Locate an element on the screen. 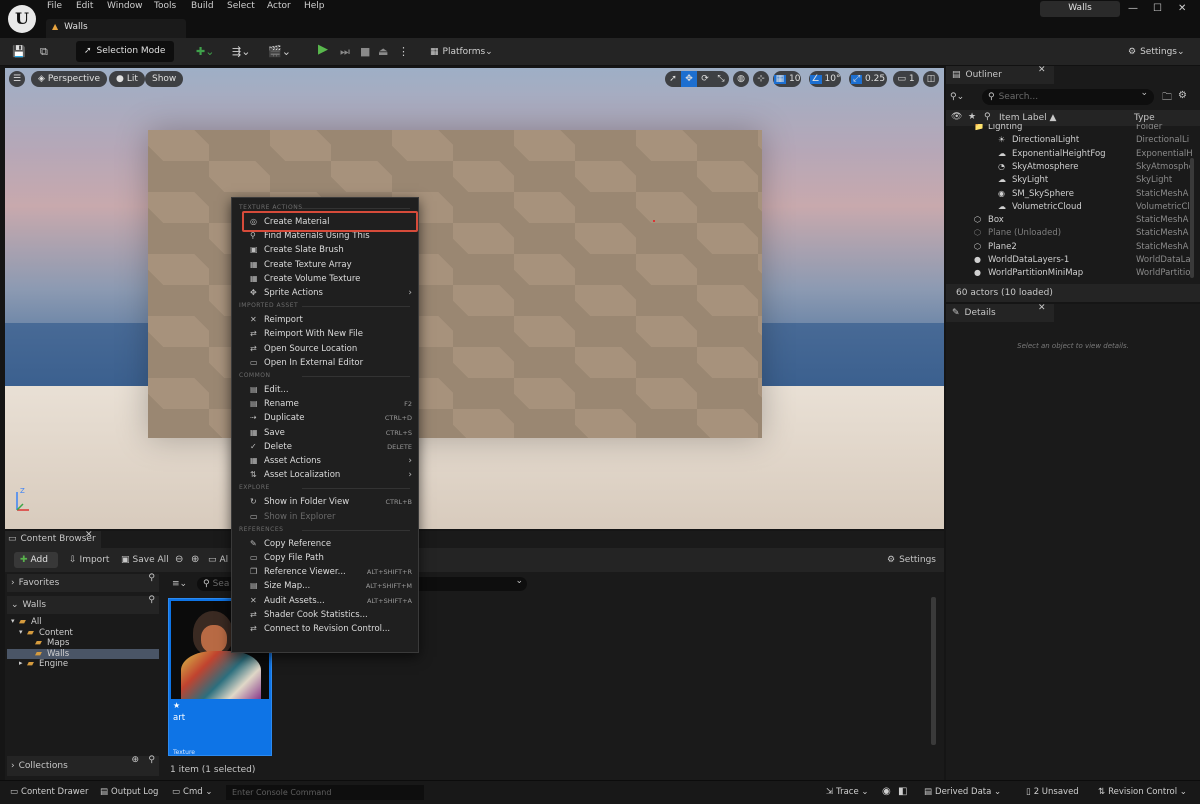 This screenshot has height=804, width=1200. import-button: ⇩ Import is located at coordinates (89, 560).